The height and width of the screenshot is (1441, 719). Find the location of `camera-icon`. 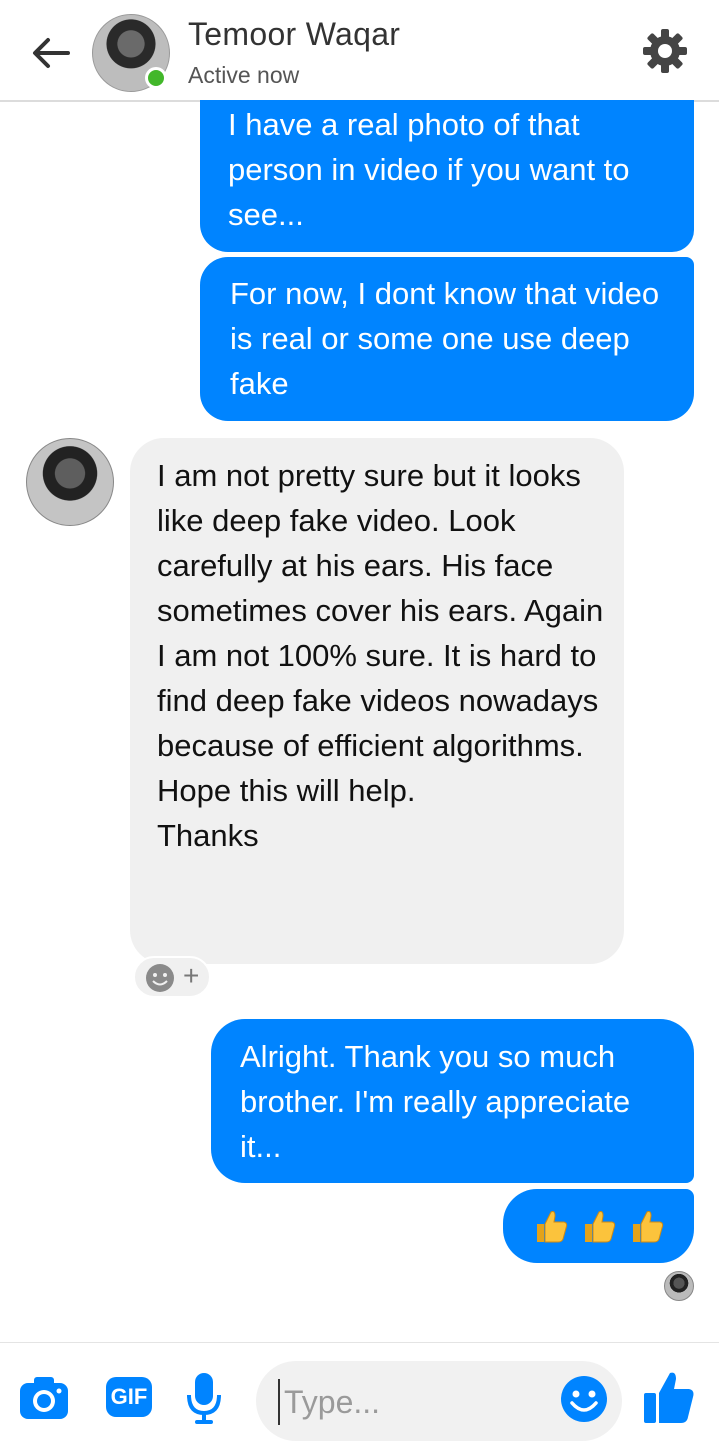

camera-icon is located at coordinates (44, 1398).